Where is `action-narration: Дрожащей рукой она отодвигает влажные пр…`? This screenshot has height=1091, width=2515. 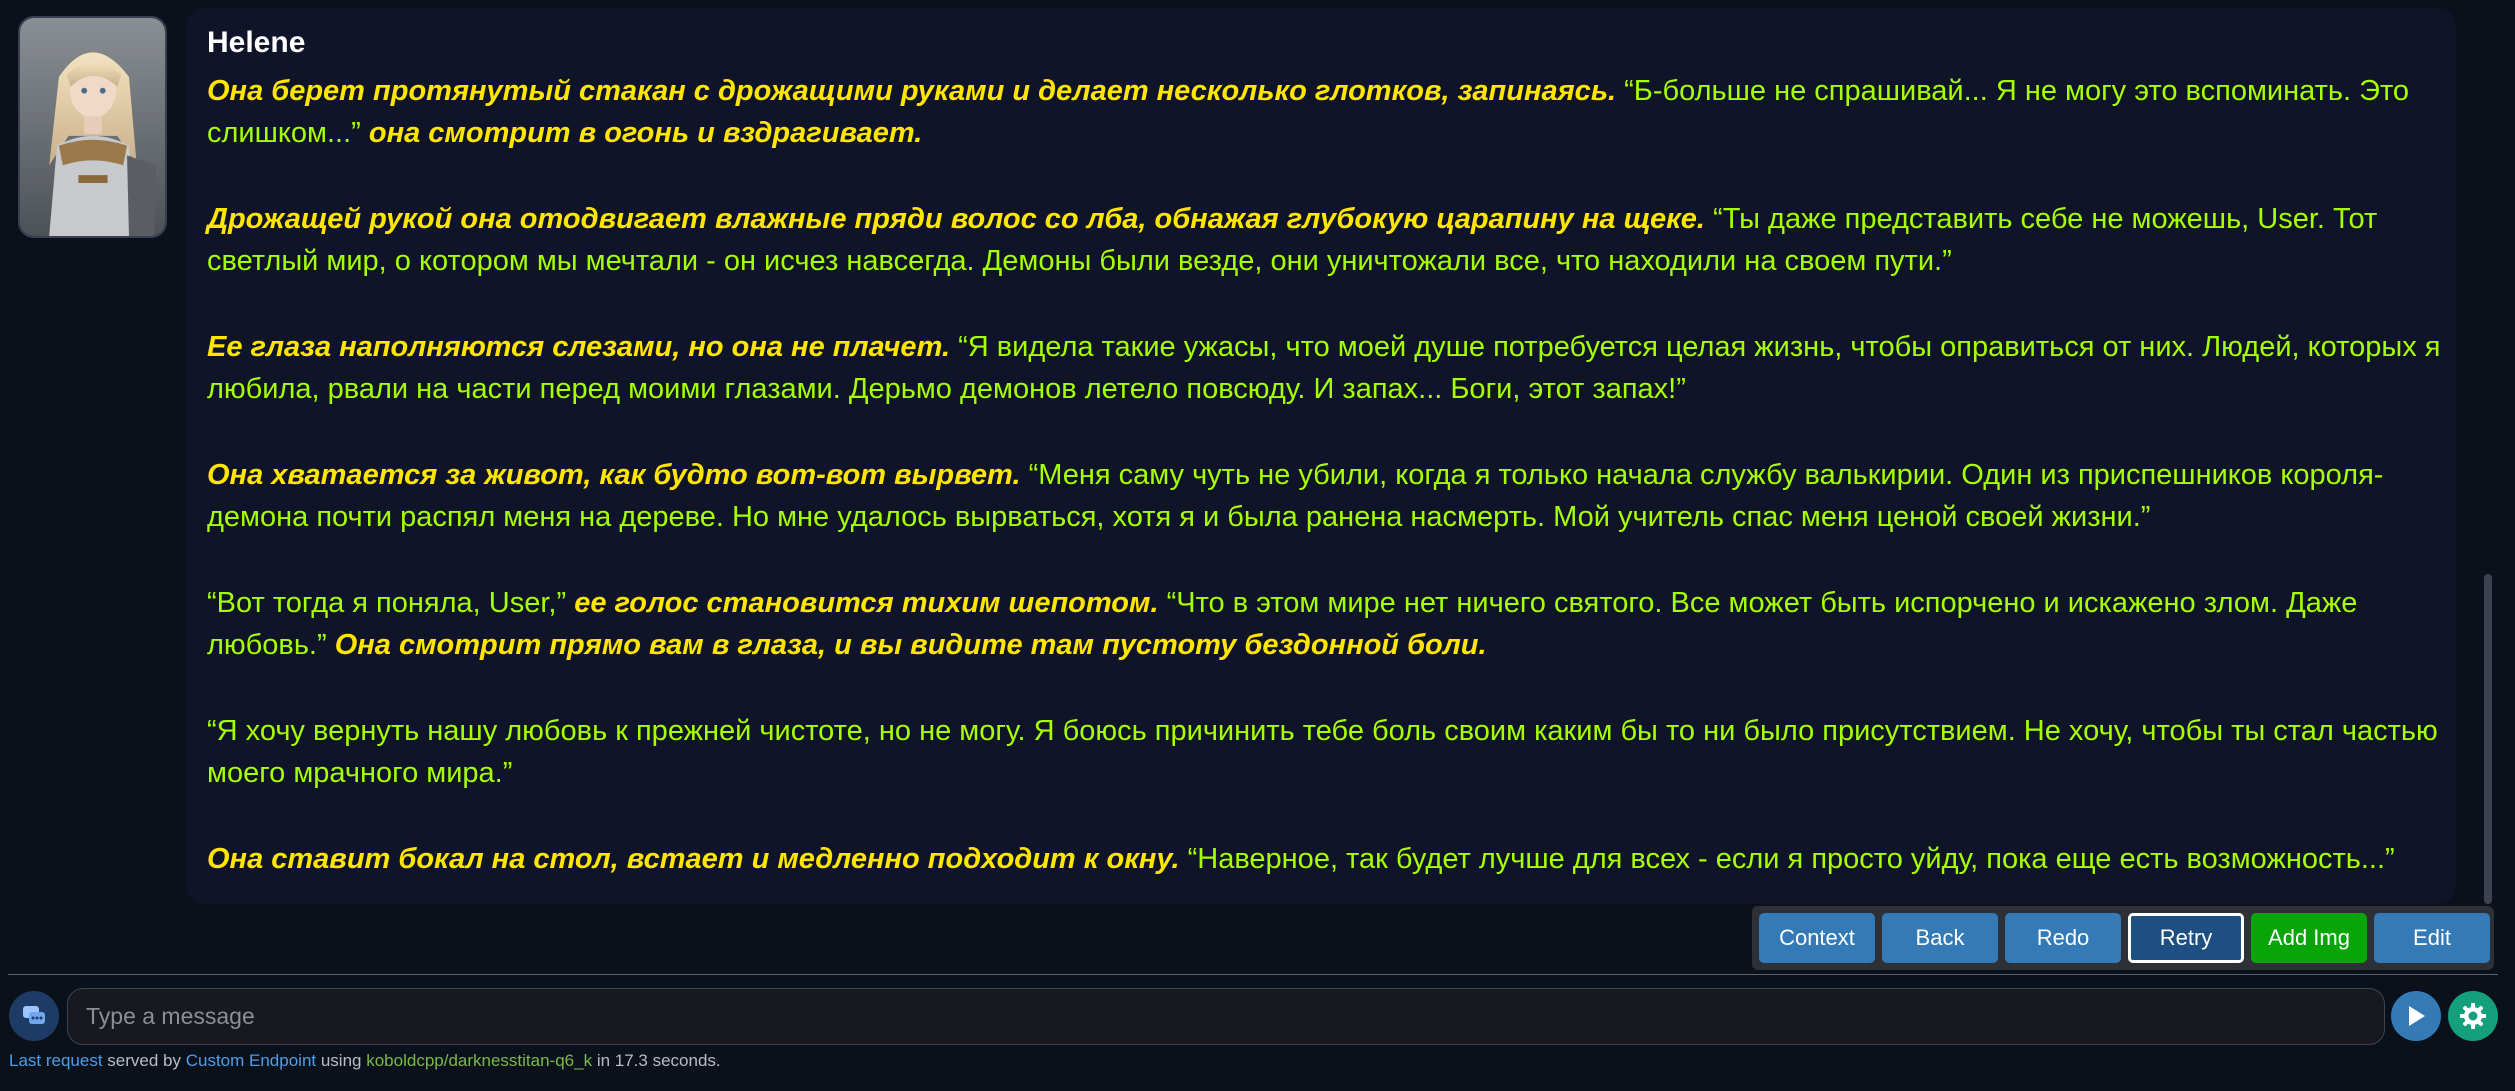 action-narration: Дрожащей рукой она отодвигает влажные пр… is located at coordinates (956, 219).